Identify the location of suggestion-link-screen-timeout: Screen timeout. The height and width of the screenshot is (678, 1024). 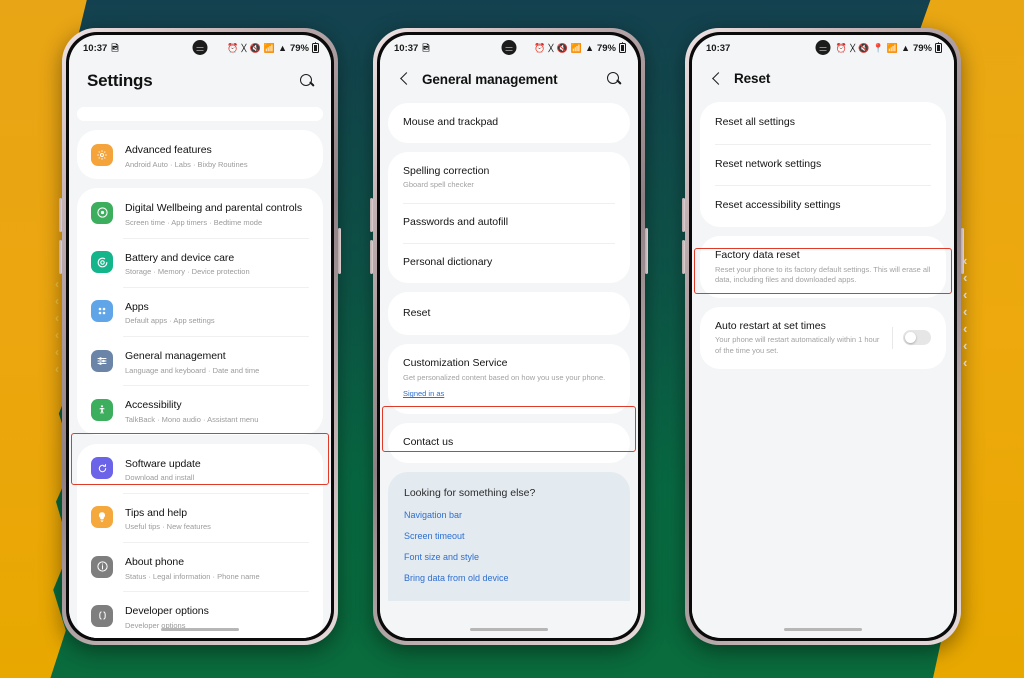
(509, 536).